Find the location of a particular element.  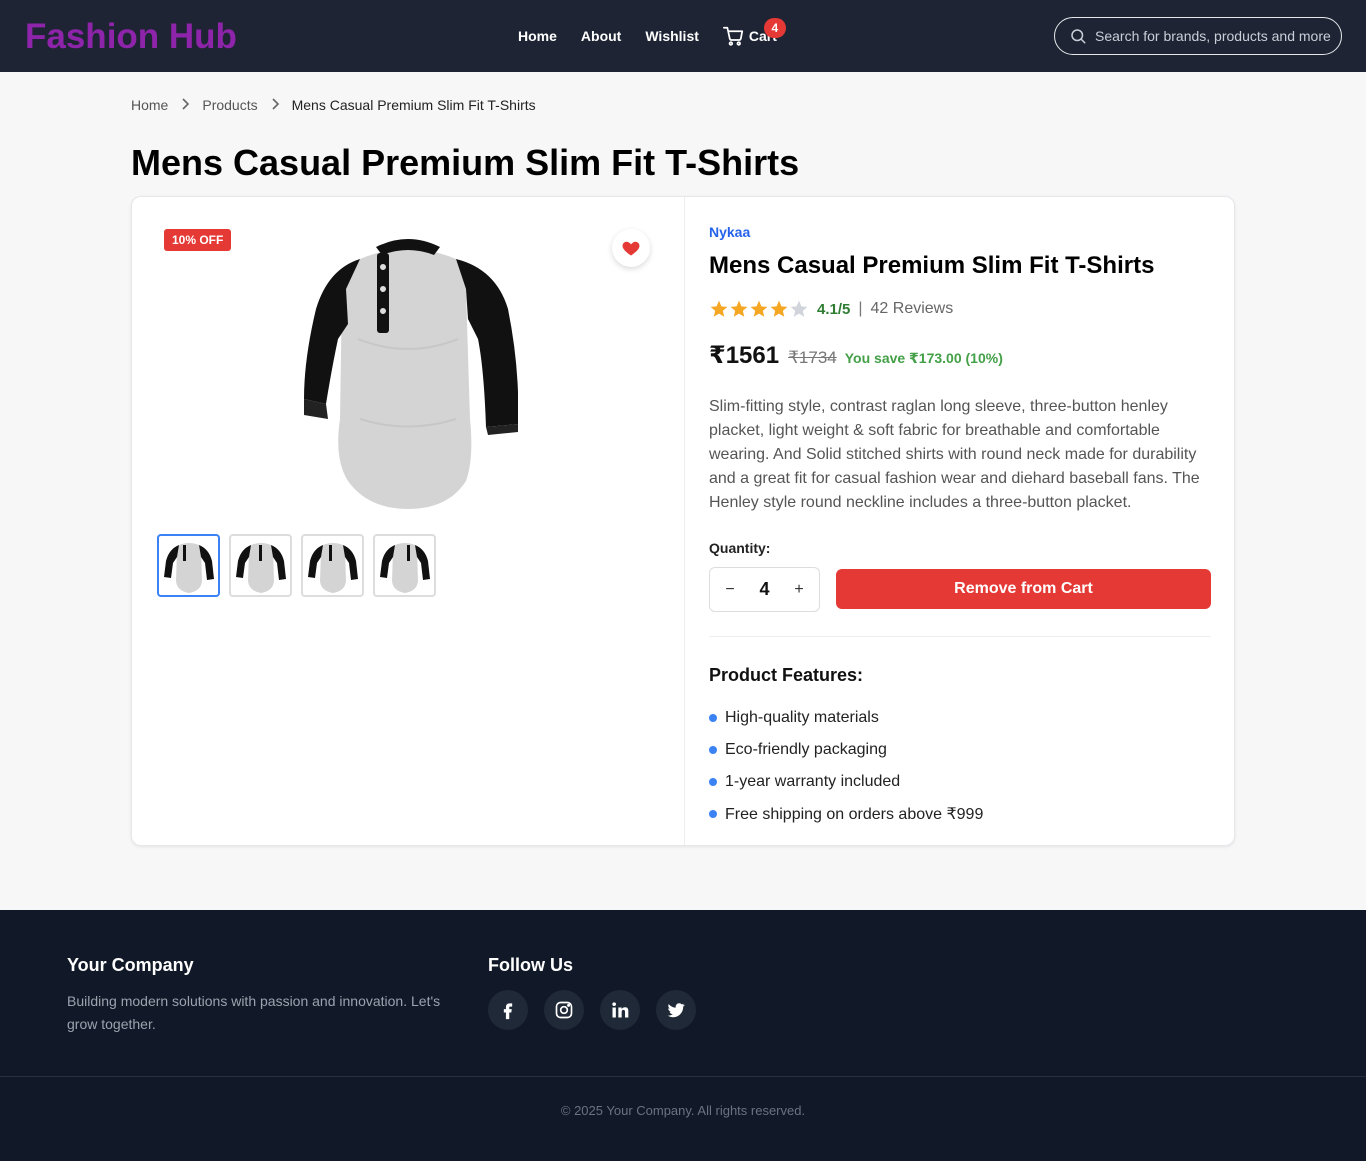

social-links is located at coordinates (592, 1010).